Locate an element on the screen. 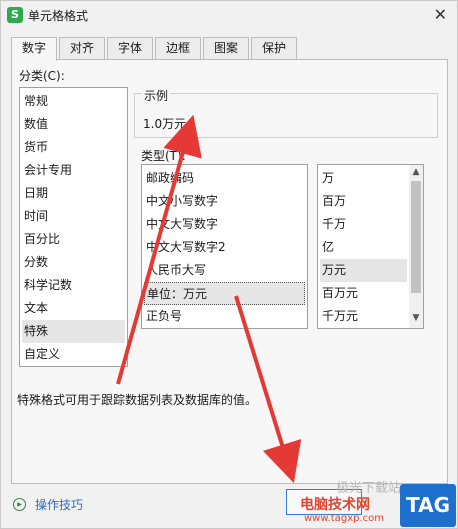  type-item-chinese-lowercase: 中文小写数字 is located at coordinates (224, 201).